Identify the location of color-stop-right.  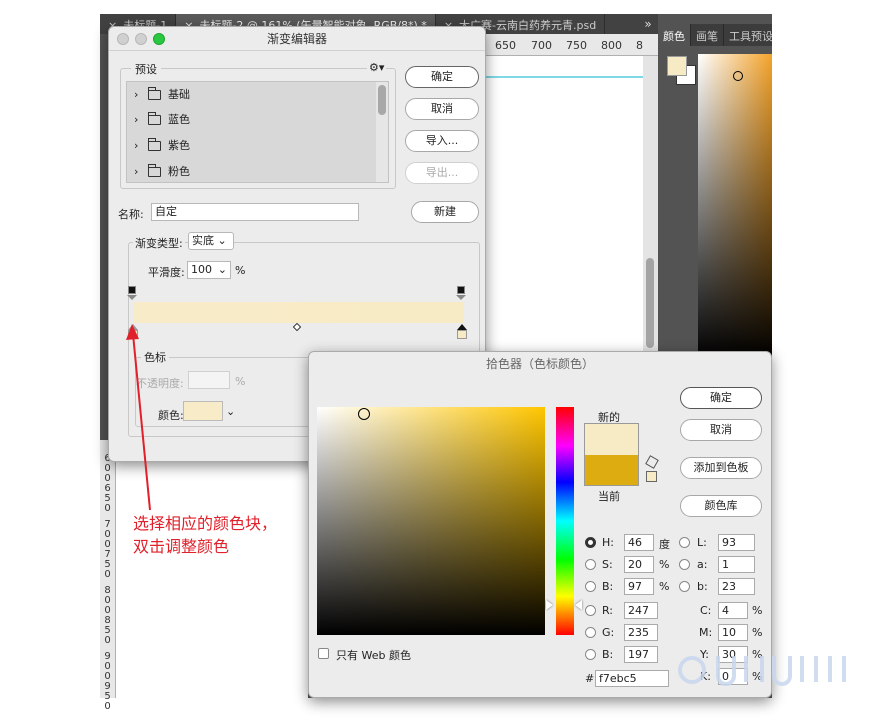
(462, 334).